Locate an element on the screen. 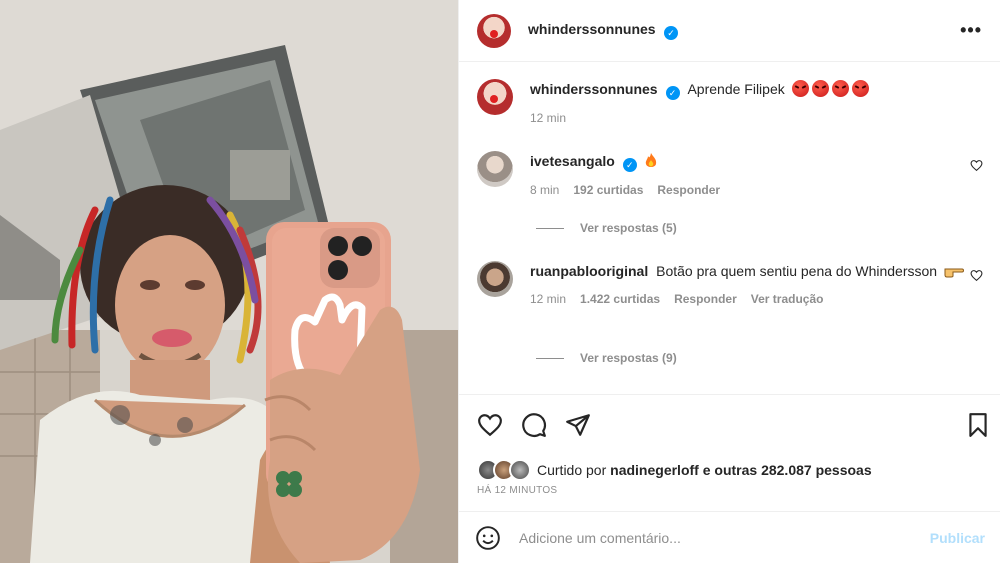 This screenshot has width=1000, height=563. author-username: whinderssonnunes is located at coordinates (592, 29).